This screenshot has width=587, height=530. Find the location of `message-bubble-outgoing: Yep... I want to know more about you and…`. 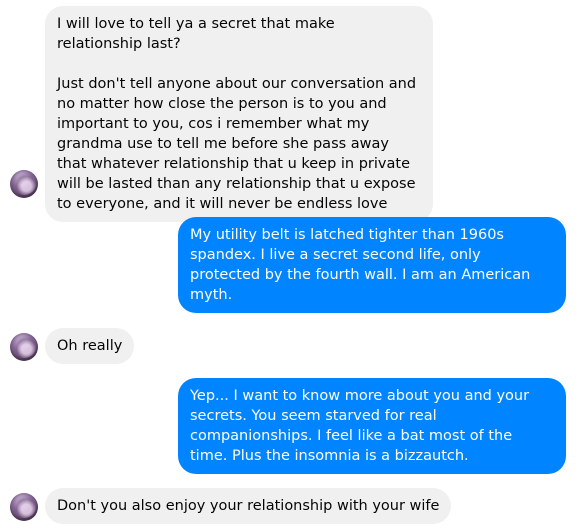

message-bubble-outgoing: Yep... I want to know more about you and… is located at coordinates (372, 426).